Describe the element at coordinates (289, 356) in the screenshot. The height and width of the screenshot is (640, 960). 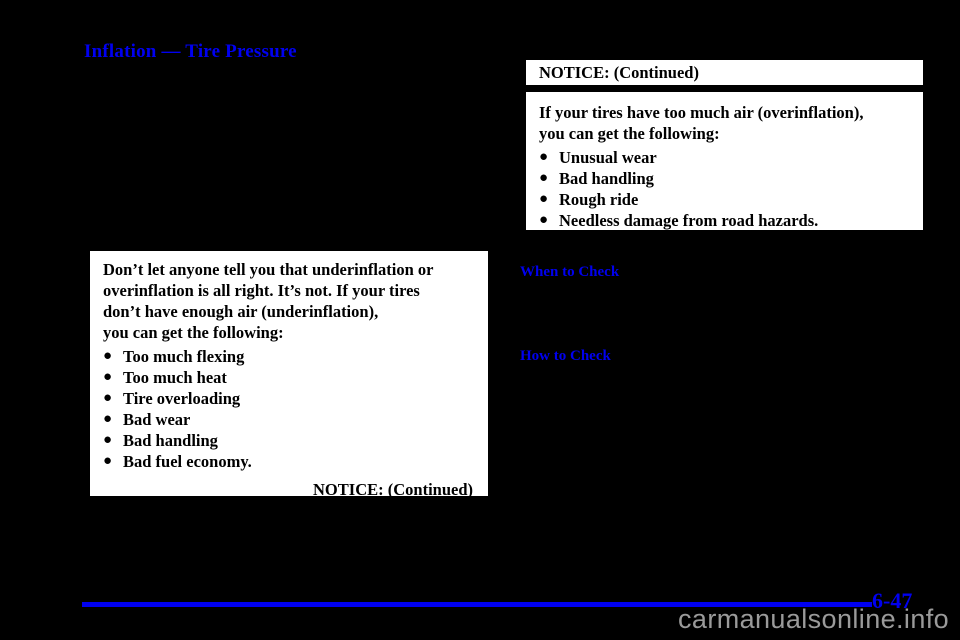
I see `list-item: ● Too much flexing` at that location.